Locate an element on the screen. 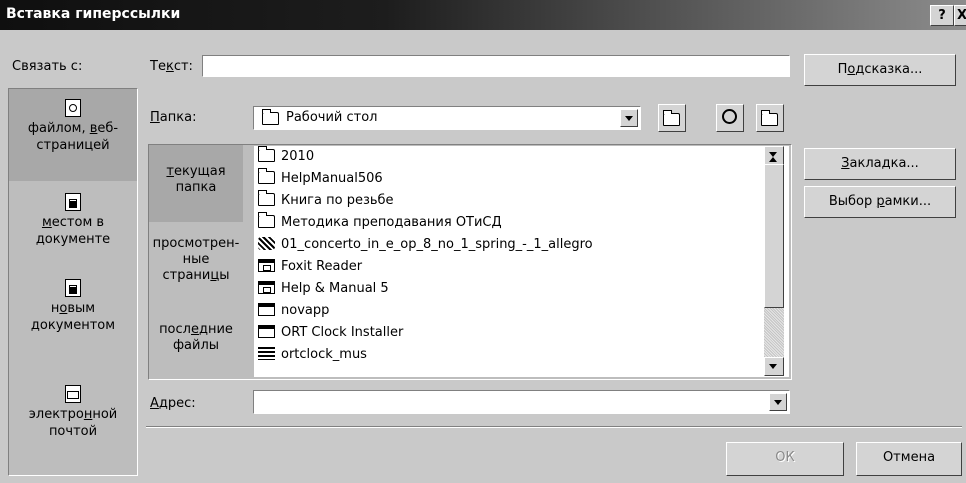 This screenshot has height=483, width=966. separator is located at coordinates (554, 427).